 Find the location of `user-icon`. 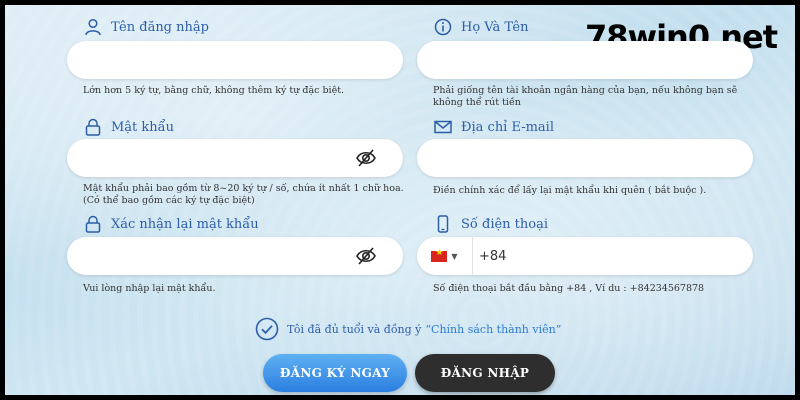

user-icon is located at coordinates (93, 27).